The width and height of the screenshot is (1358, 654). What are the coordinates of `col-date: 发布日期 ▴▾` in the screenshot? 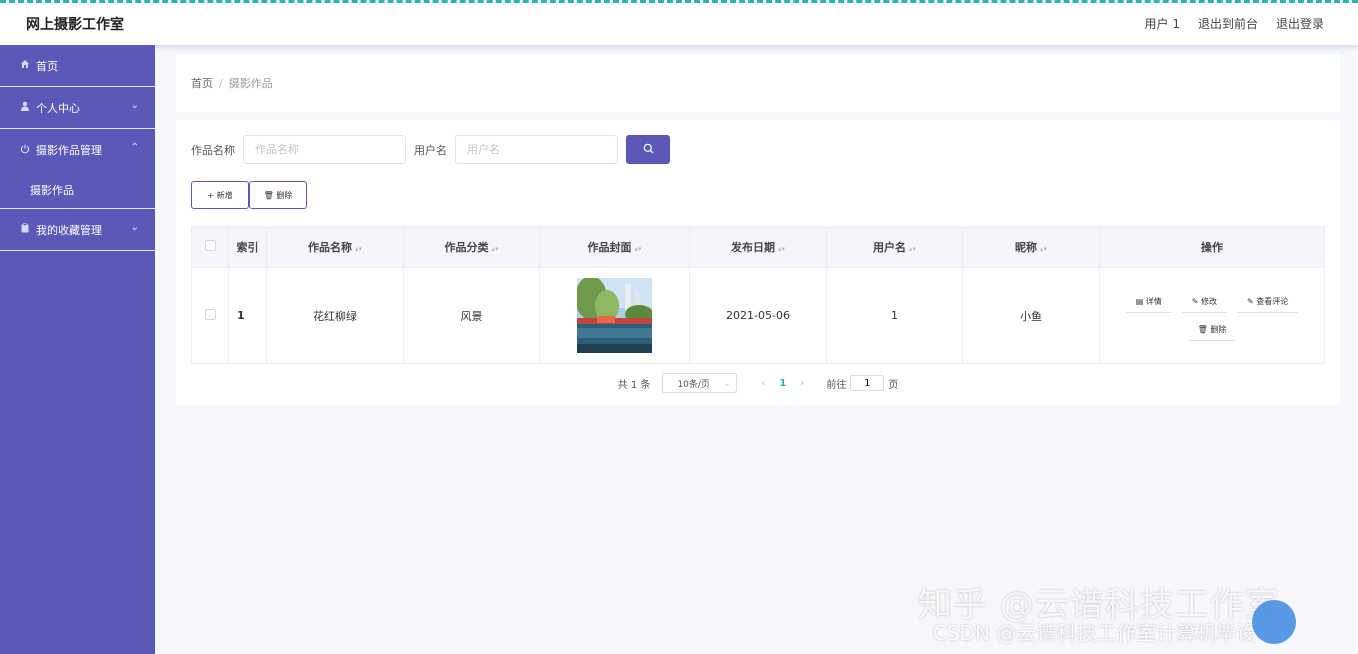 It's located at (758, 247).